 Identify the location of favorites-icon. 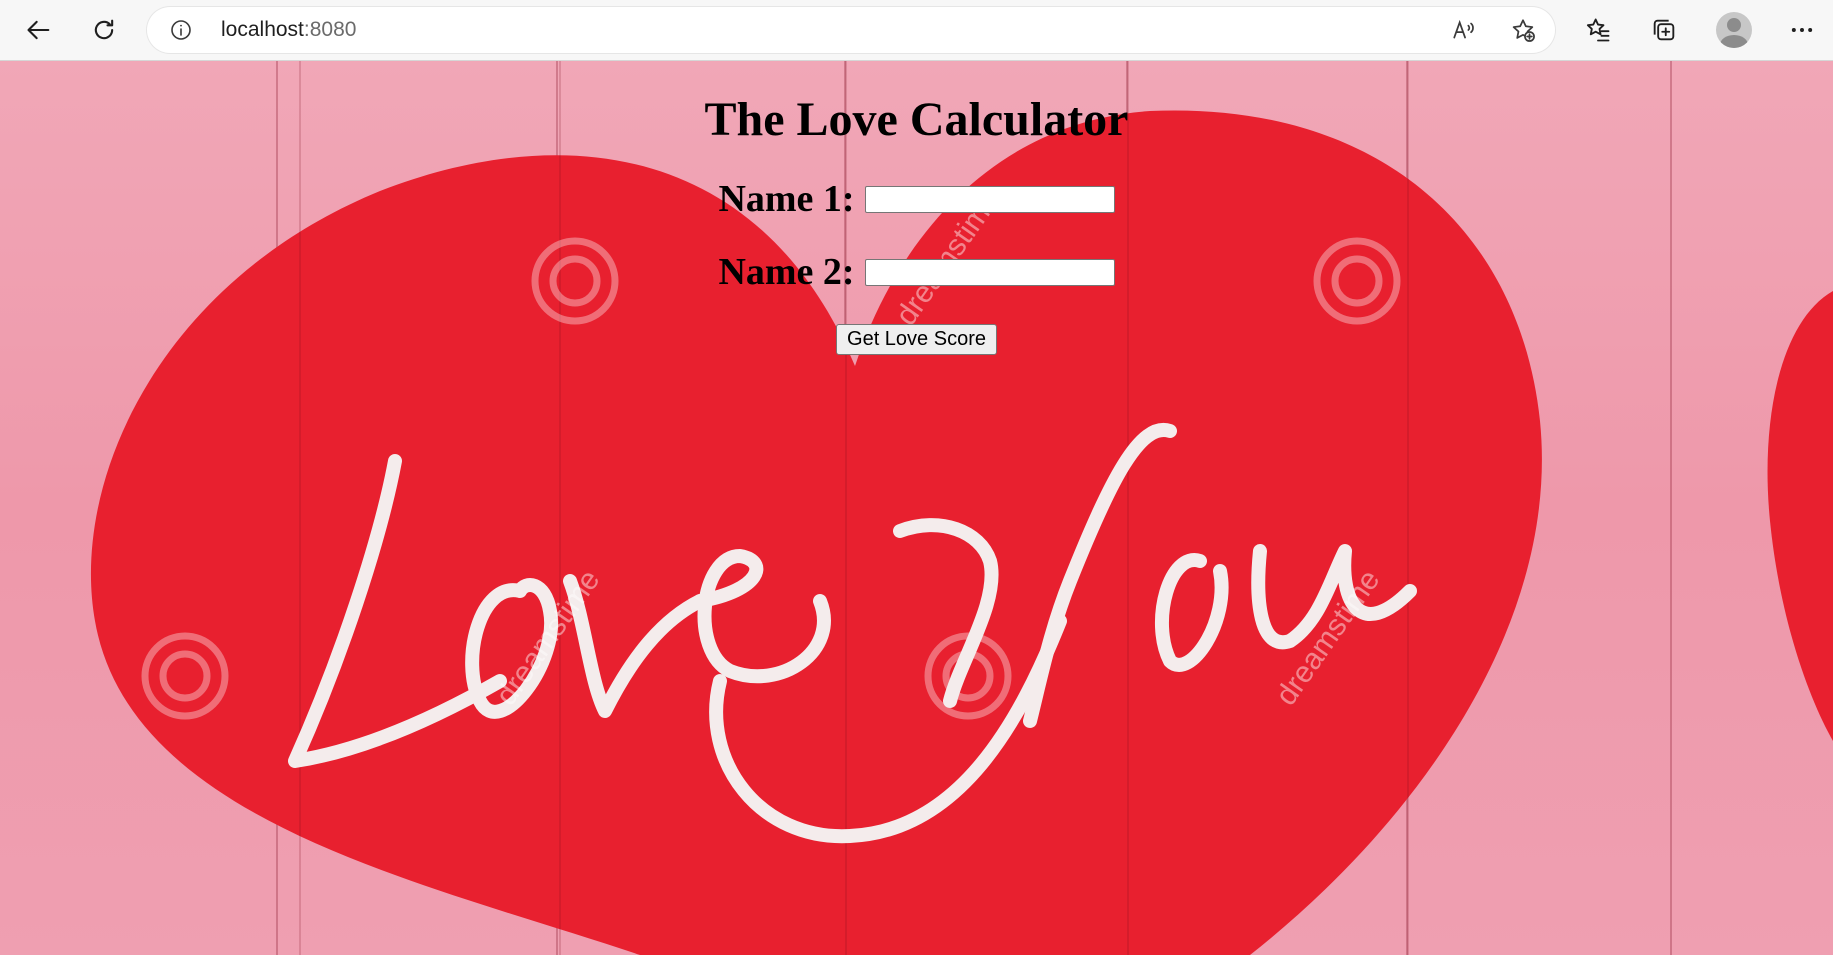
(1598, 30).